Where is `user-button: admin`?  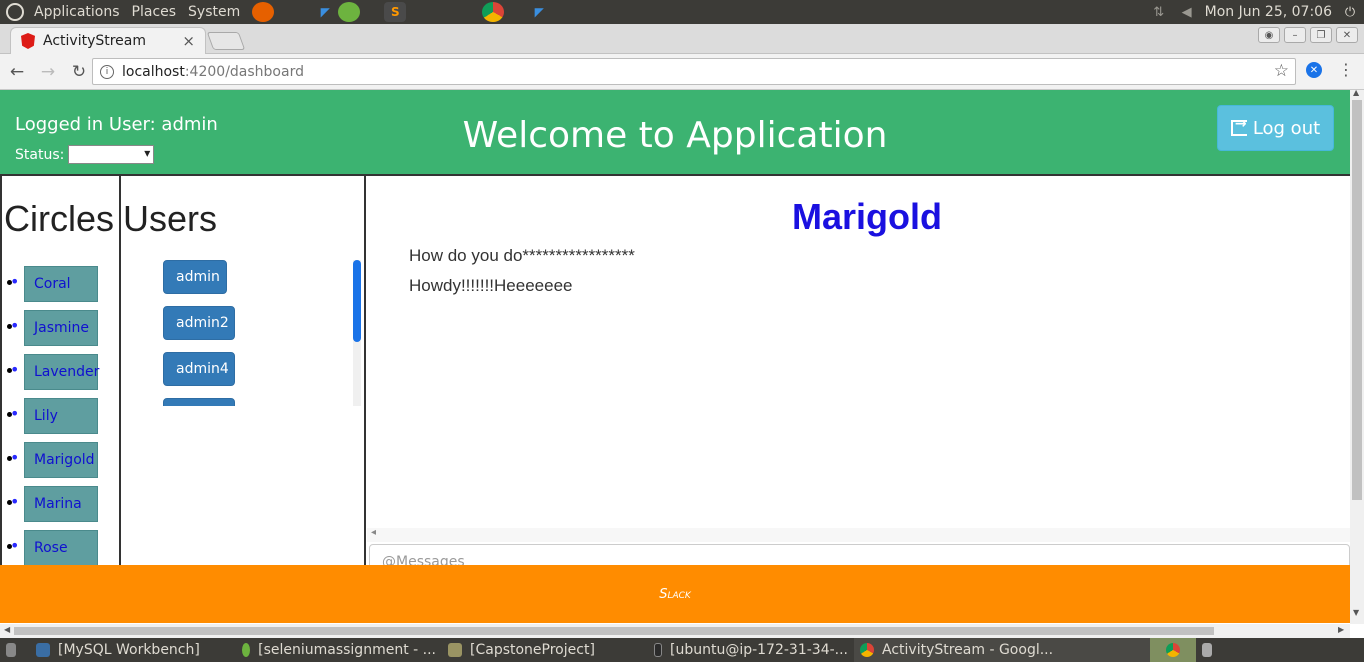
user-button: admin is located at coordinates (195, 277).